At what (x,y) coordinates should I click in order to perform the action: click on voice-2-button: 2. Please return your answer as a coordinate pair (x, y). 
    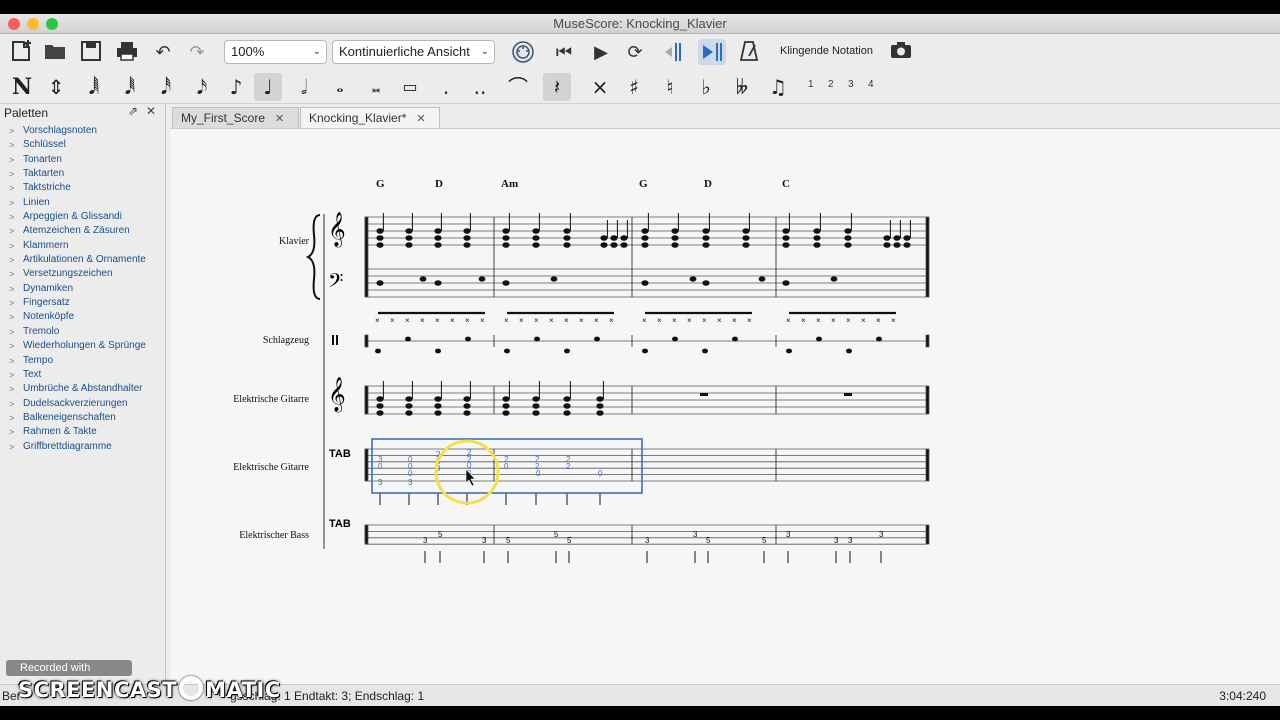
    Looking at the image, I should click on (831, 84).